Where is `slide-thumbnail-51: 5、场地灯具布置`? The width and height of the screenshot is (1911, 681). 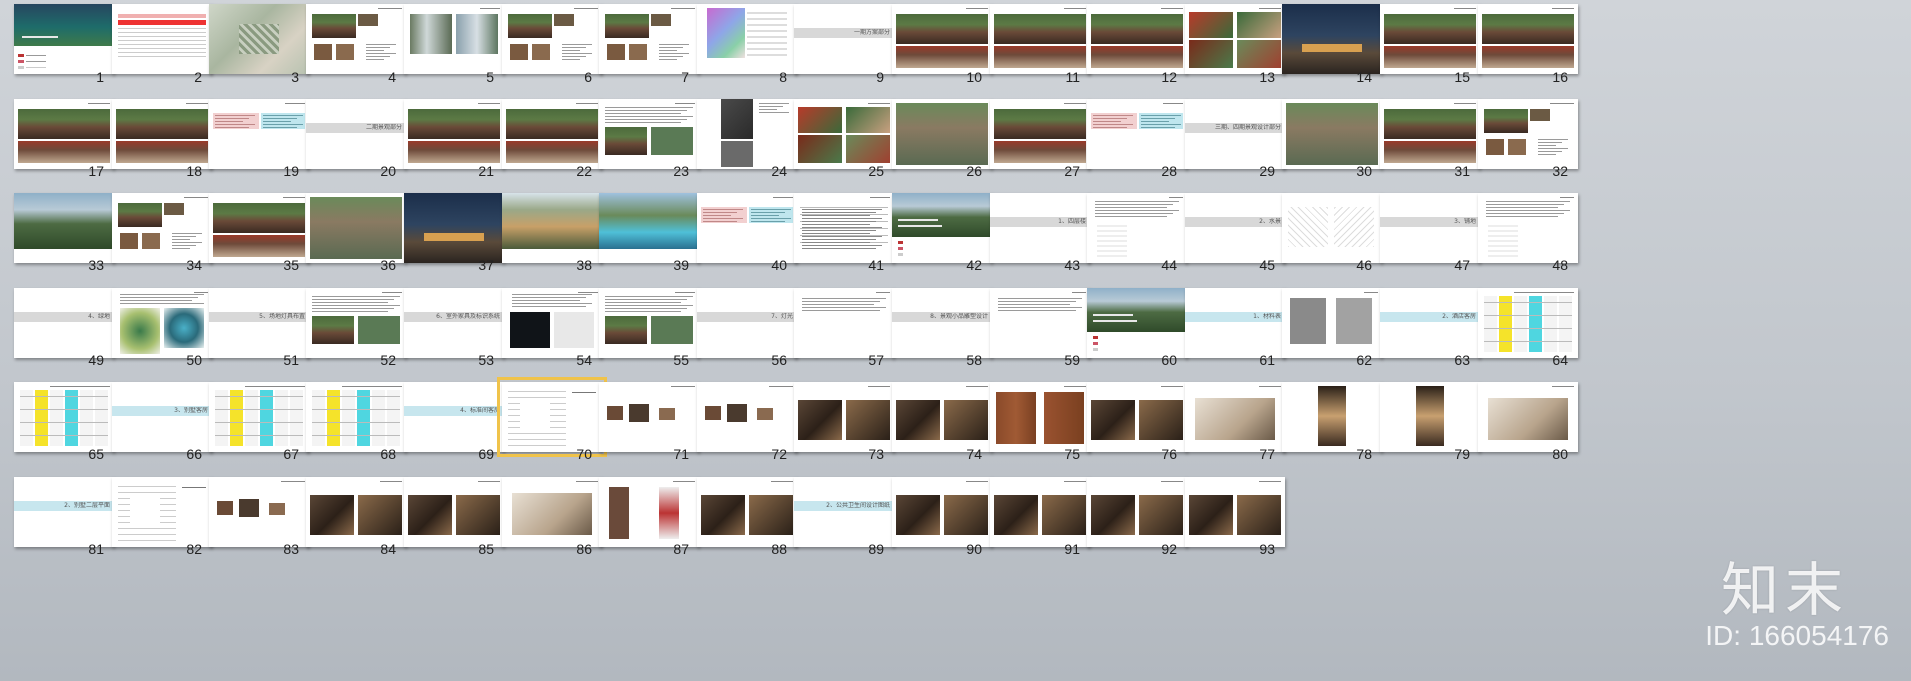 slide-thumbnail-51: 5、场地灯具布置 is located at coordinates (259, 323).